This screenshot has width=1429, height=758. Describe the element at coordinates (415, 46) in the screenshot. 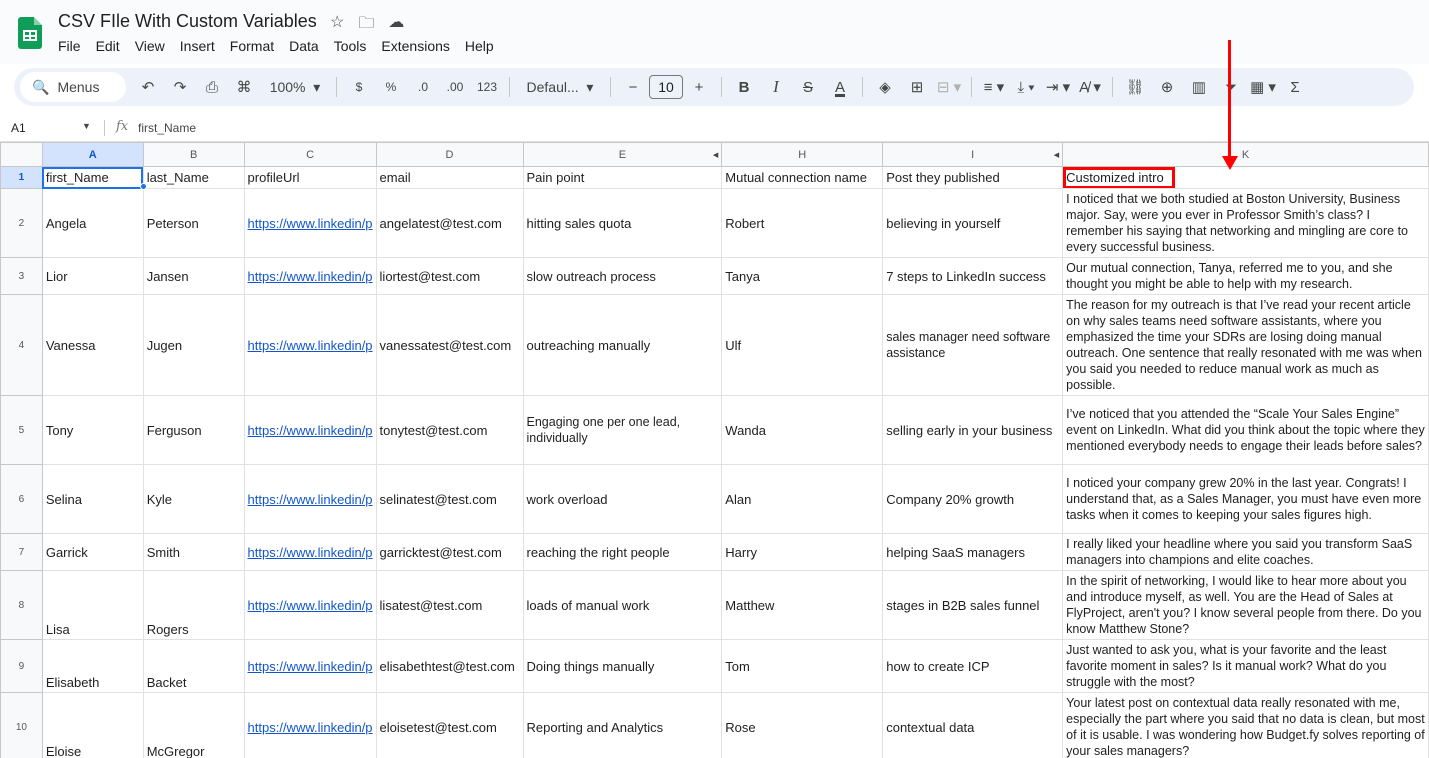

I see `menu-extensions: Extensions` at that location.